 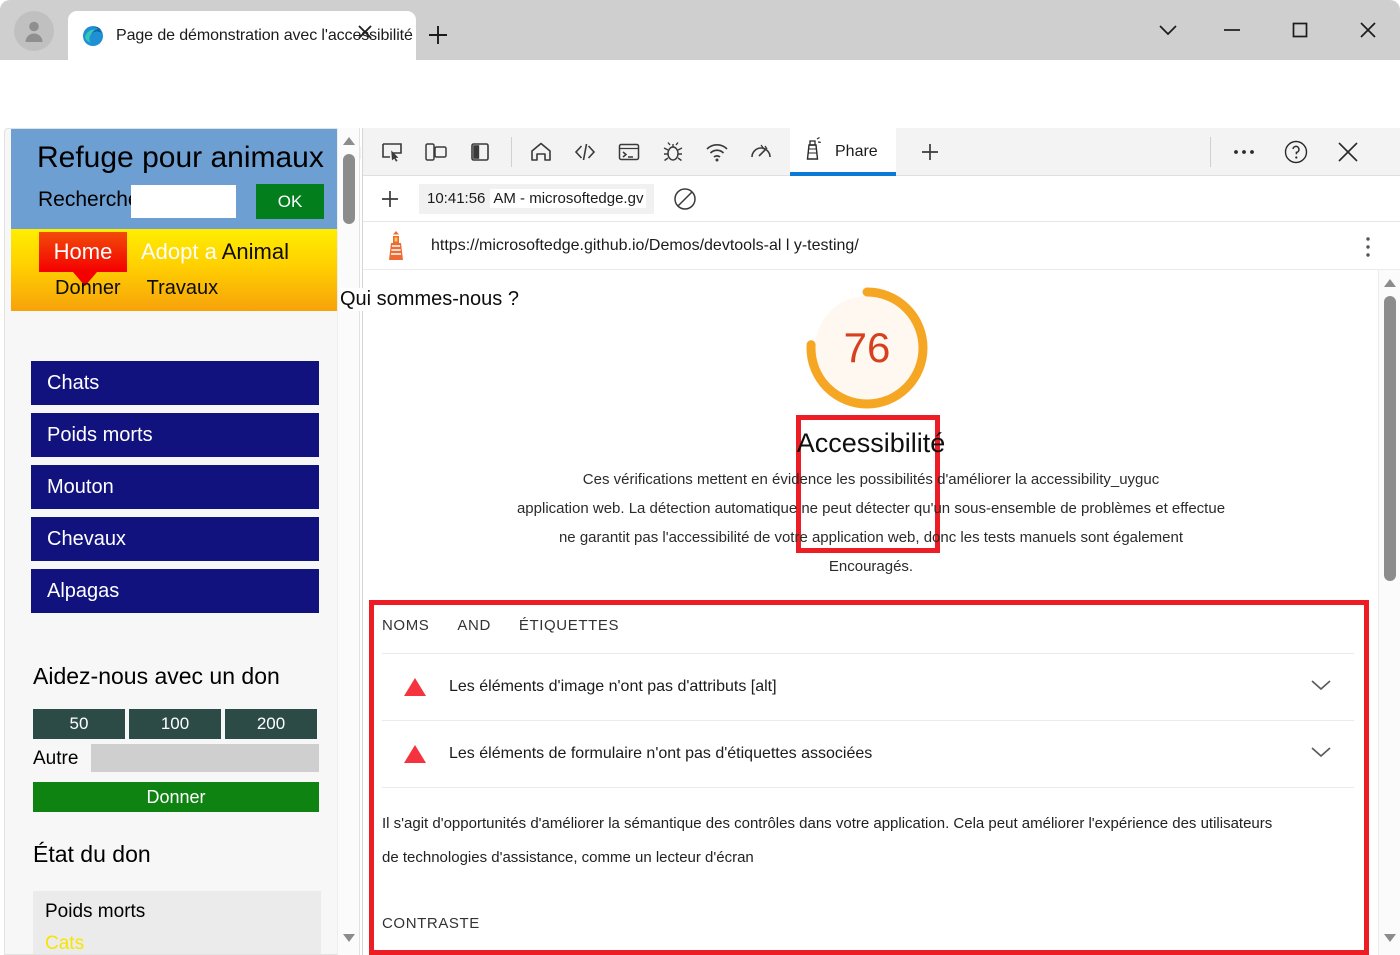 What do you see at coordinates (871, 443) in the screenshot?
I see `score-category-label: Accessibilité` at bounding box center [871, 443].